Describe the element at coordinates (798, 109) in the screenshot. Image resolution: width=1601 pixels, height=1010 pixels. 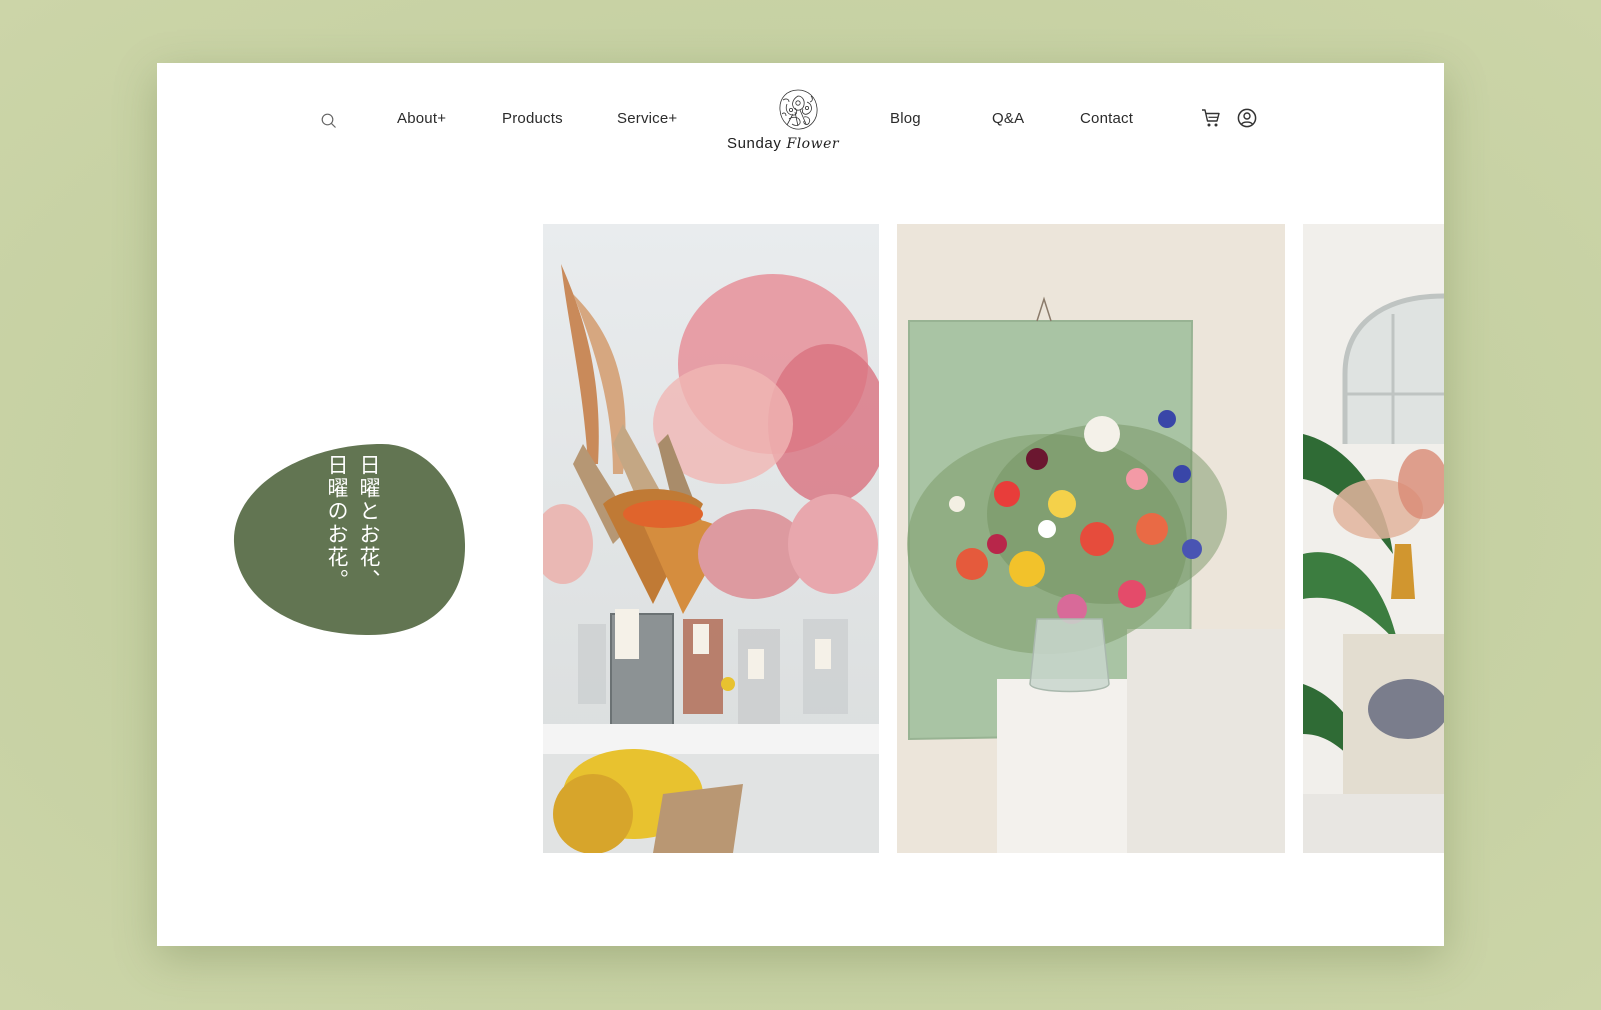
I see `flower-emblem-icon` at that location.